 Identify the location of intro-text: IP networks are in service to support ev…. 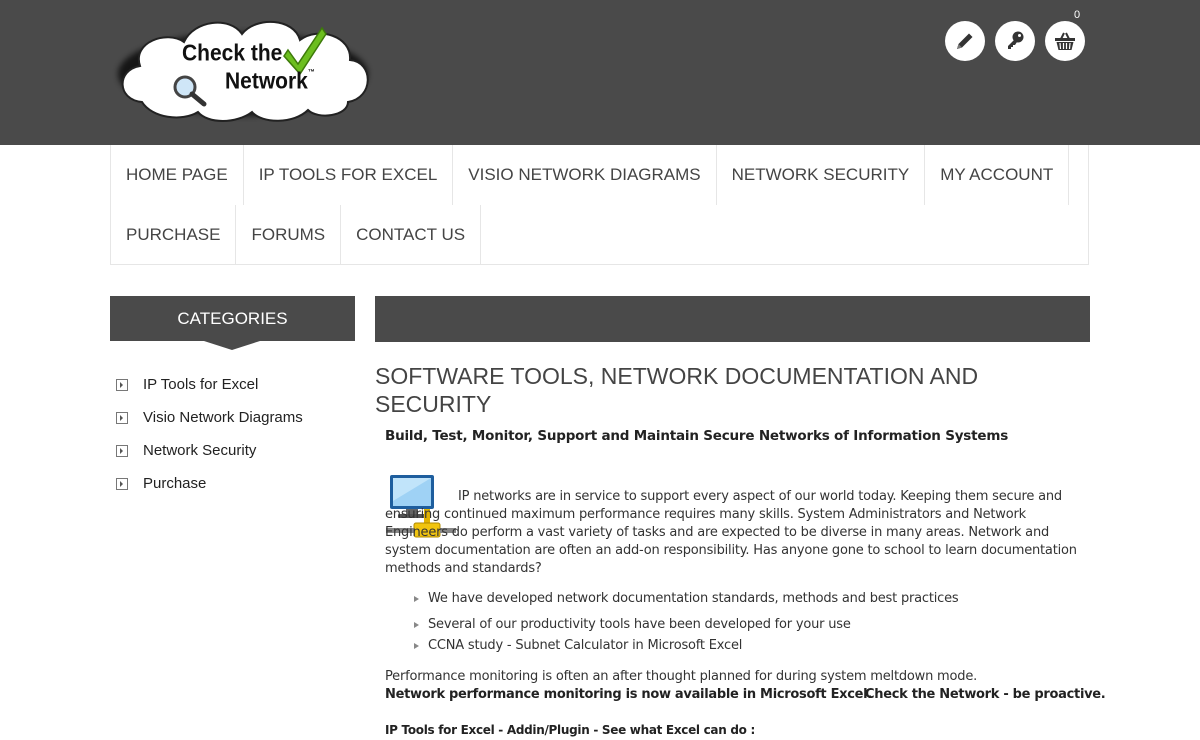
(731, 532).